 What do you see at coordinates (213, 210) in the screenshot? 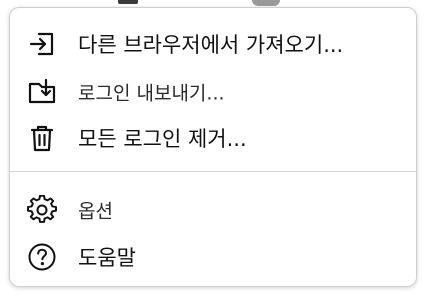
I see `menu-item-options: 옵션` at bounding box center [213, 210].